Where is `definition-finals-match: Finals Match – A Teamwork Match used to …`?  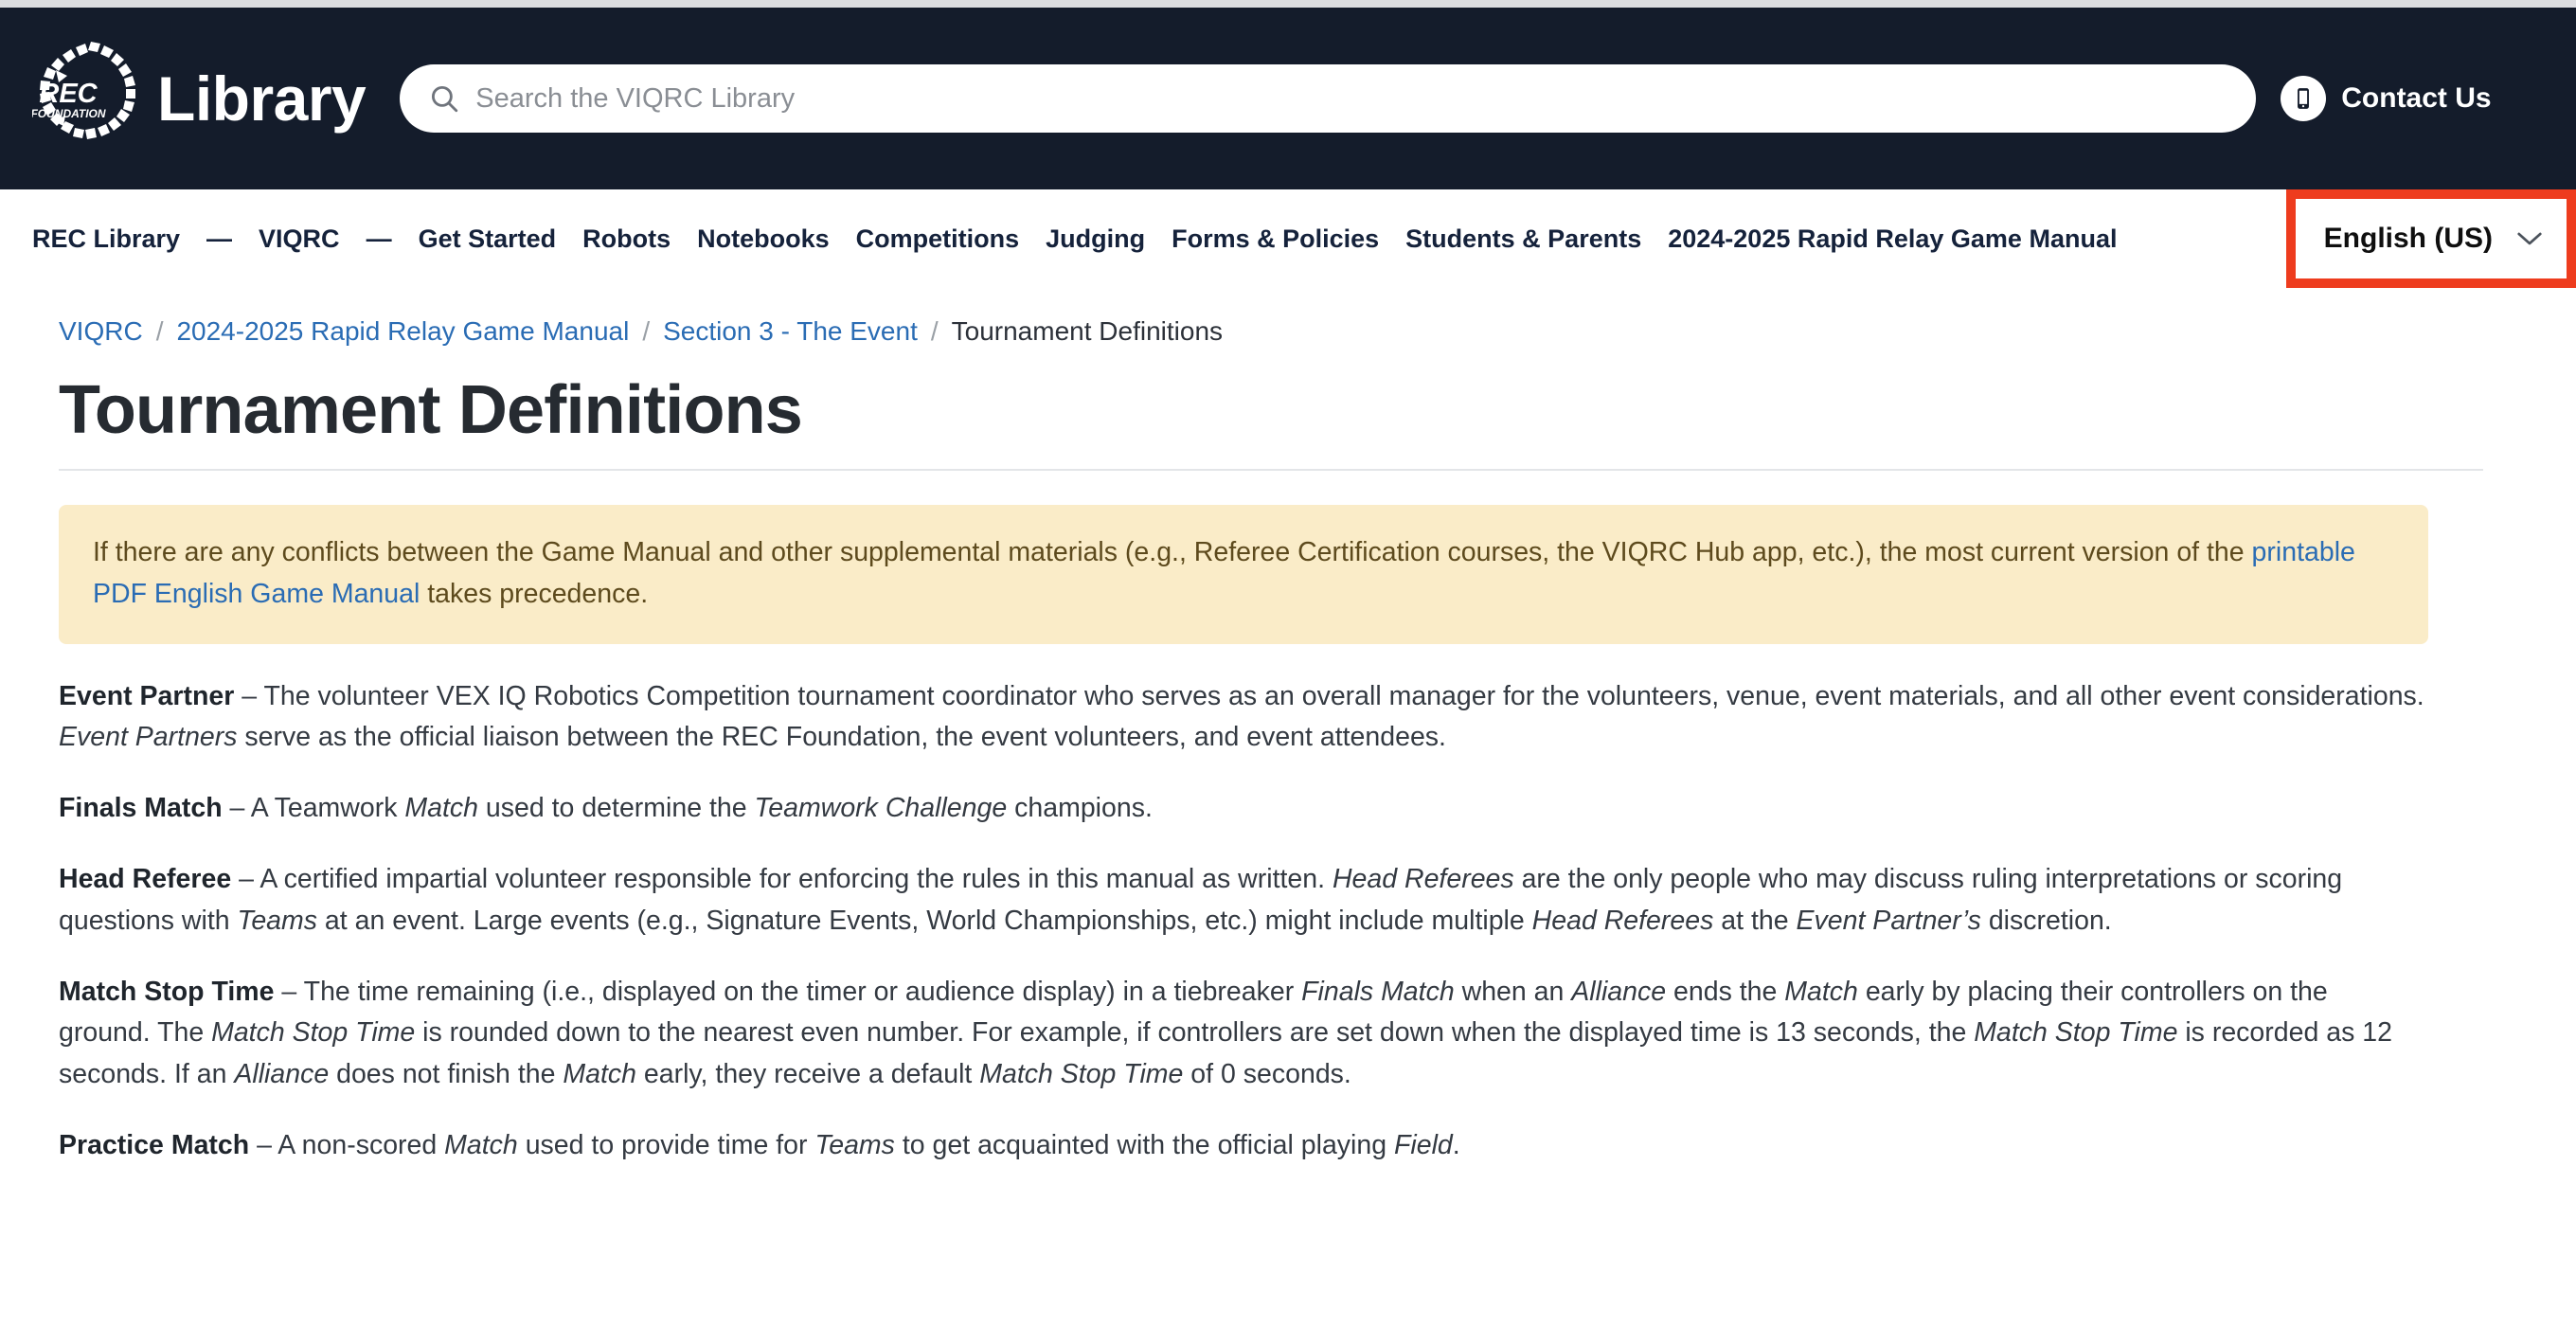 definition-finals-match: Finals Match – A Teamwork Match used to … is located at coordinates (1242, 809).